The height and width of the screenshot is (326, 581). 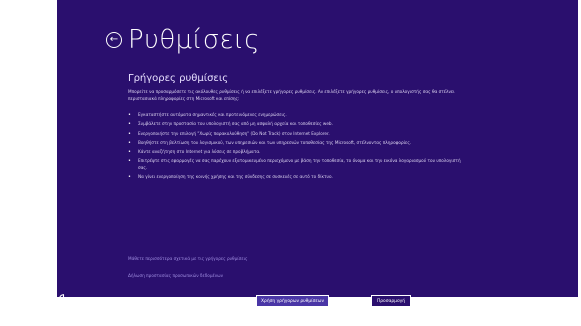 What do you see at coordinates (175, 275) in the screenshot?
I see `privacy-statement-link: Δήλωση προστασίας προσωπικών δεδομένων` at bounding box center [175, 275].